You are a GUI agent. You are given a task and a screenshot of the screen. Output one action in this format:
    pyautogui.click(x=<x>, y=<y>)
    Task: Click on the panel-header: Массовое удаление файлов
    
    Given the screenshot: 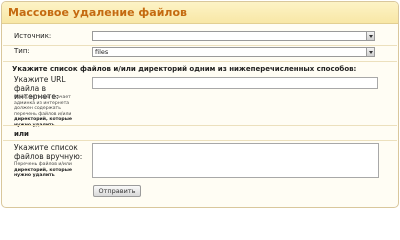 What is the action you would take?
    pyautogui.click(x=200, y=13)
    